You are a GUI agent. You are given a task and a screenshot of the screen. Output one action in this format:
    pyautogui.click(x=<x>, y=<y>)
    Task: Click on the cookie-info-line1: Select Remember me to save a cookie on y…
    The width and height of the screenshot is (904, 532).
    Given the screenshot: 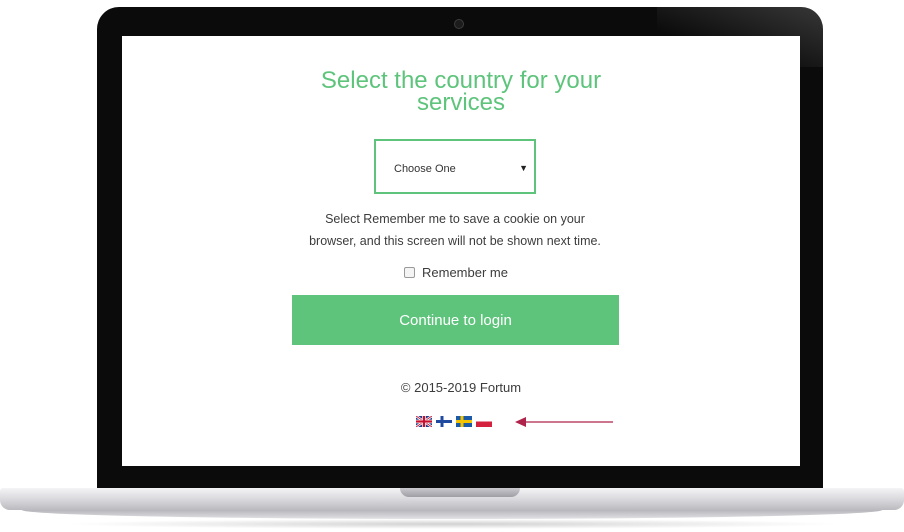 What is the action you would take?
    pyautogui.click(x=455, y=219)
    